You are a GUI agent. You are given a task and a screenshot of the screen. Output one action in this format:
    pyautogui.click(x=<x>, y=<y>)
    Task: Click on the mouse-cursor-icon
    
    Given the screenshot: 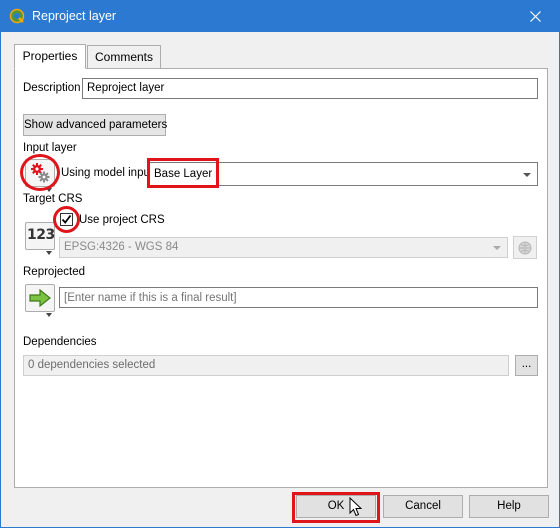 What is the action you would take?
    pyautogui.click(x=356, y=508)
    